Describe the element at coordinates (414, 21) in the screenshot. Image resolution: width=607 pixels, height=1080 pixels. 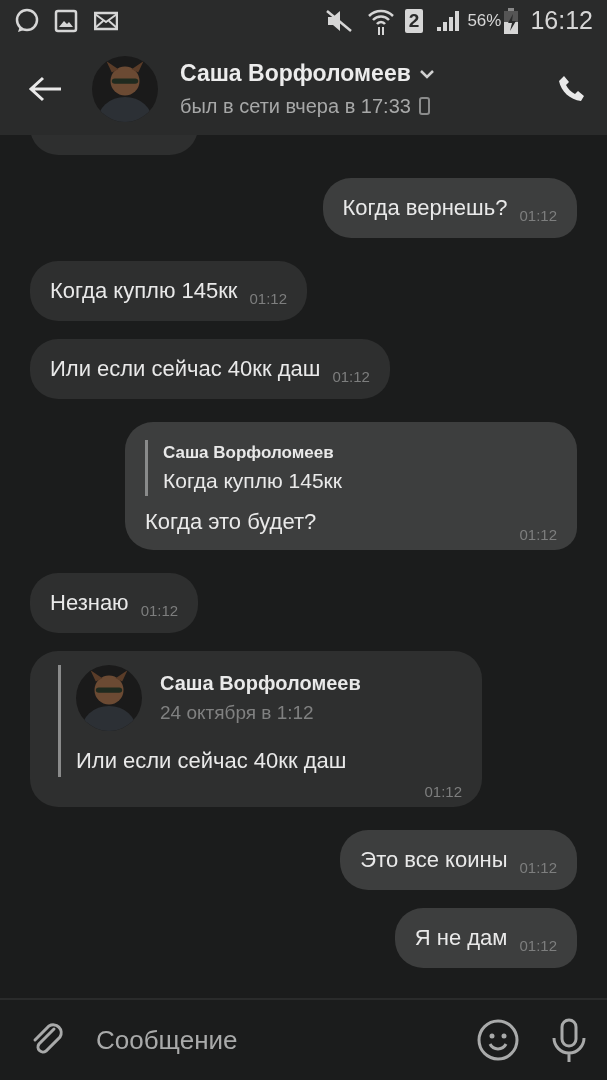
I see `sim-indicator: 2` at that location.